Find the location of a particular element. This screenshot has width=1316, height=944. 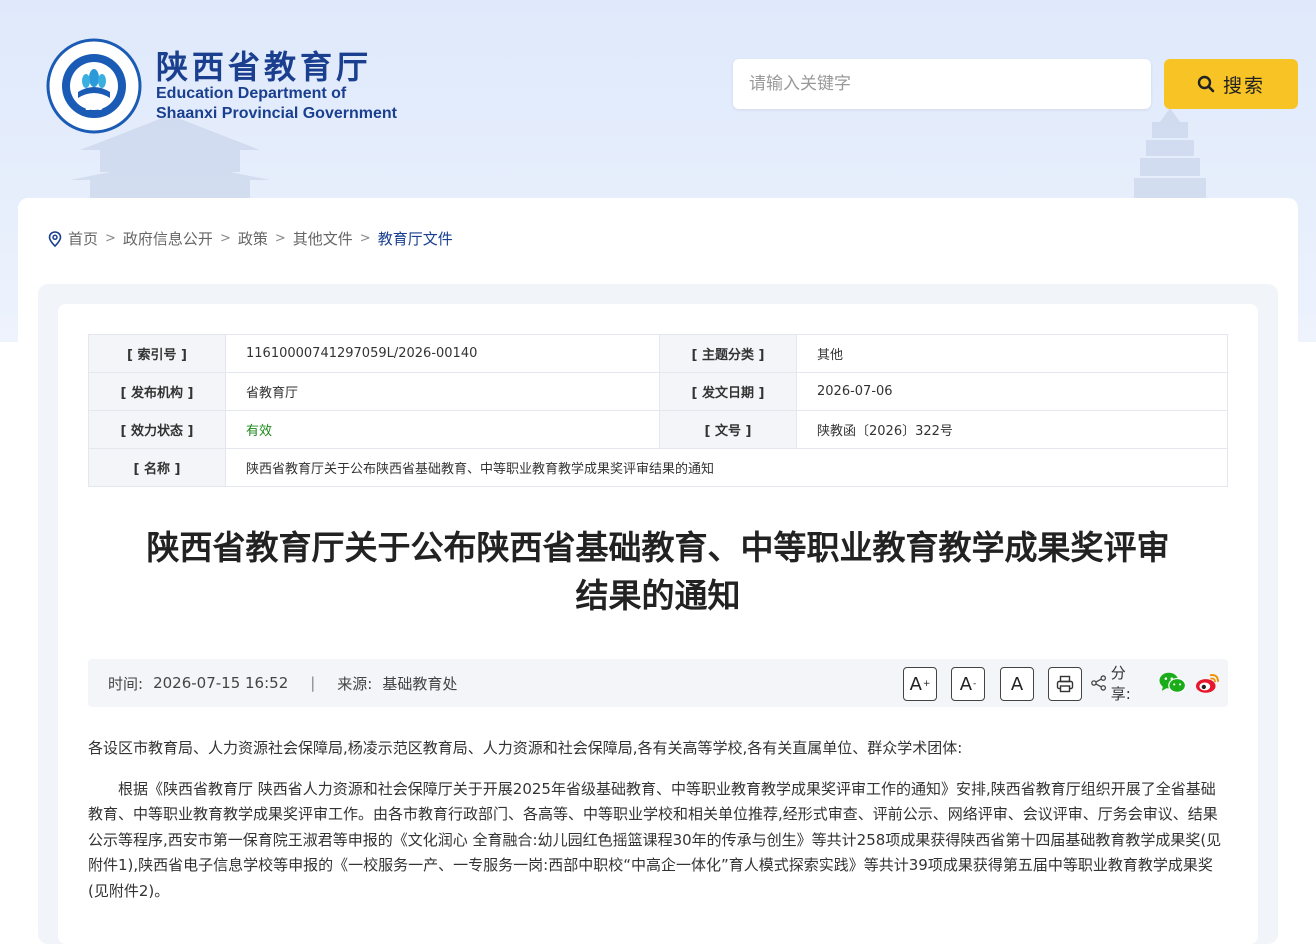

search-button-label: 搜索 is located at coordinates (1243, 85).